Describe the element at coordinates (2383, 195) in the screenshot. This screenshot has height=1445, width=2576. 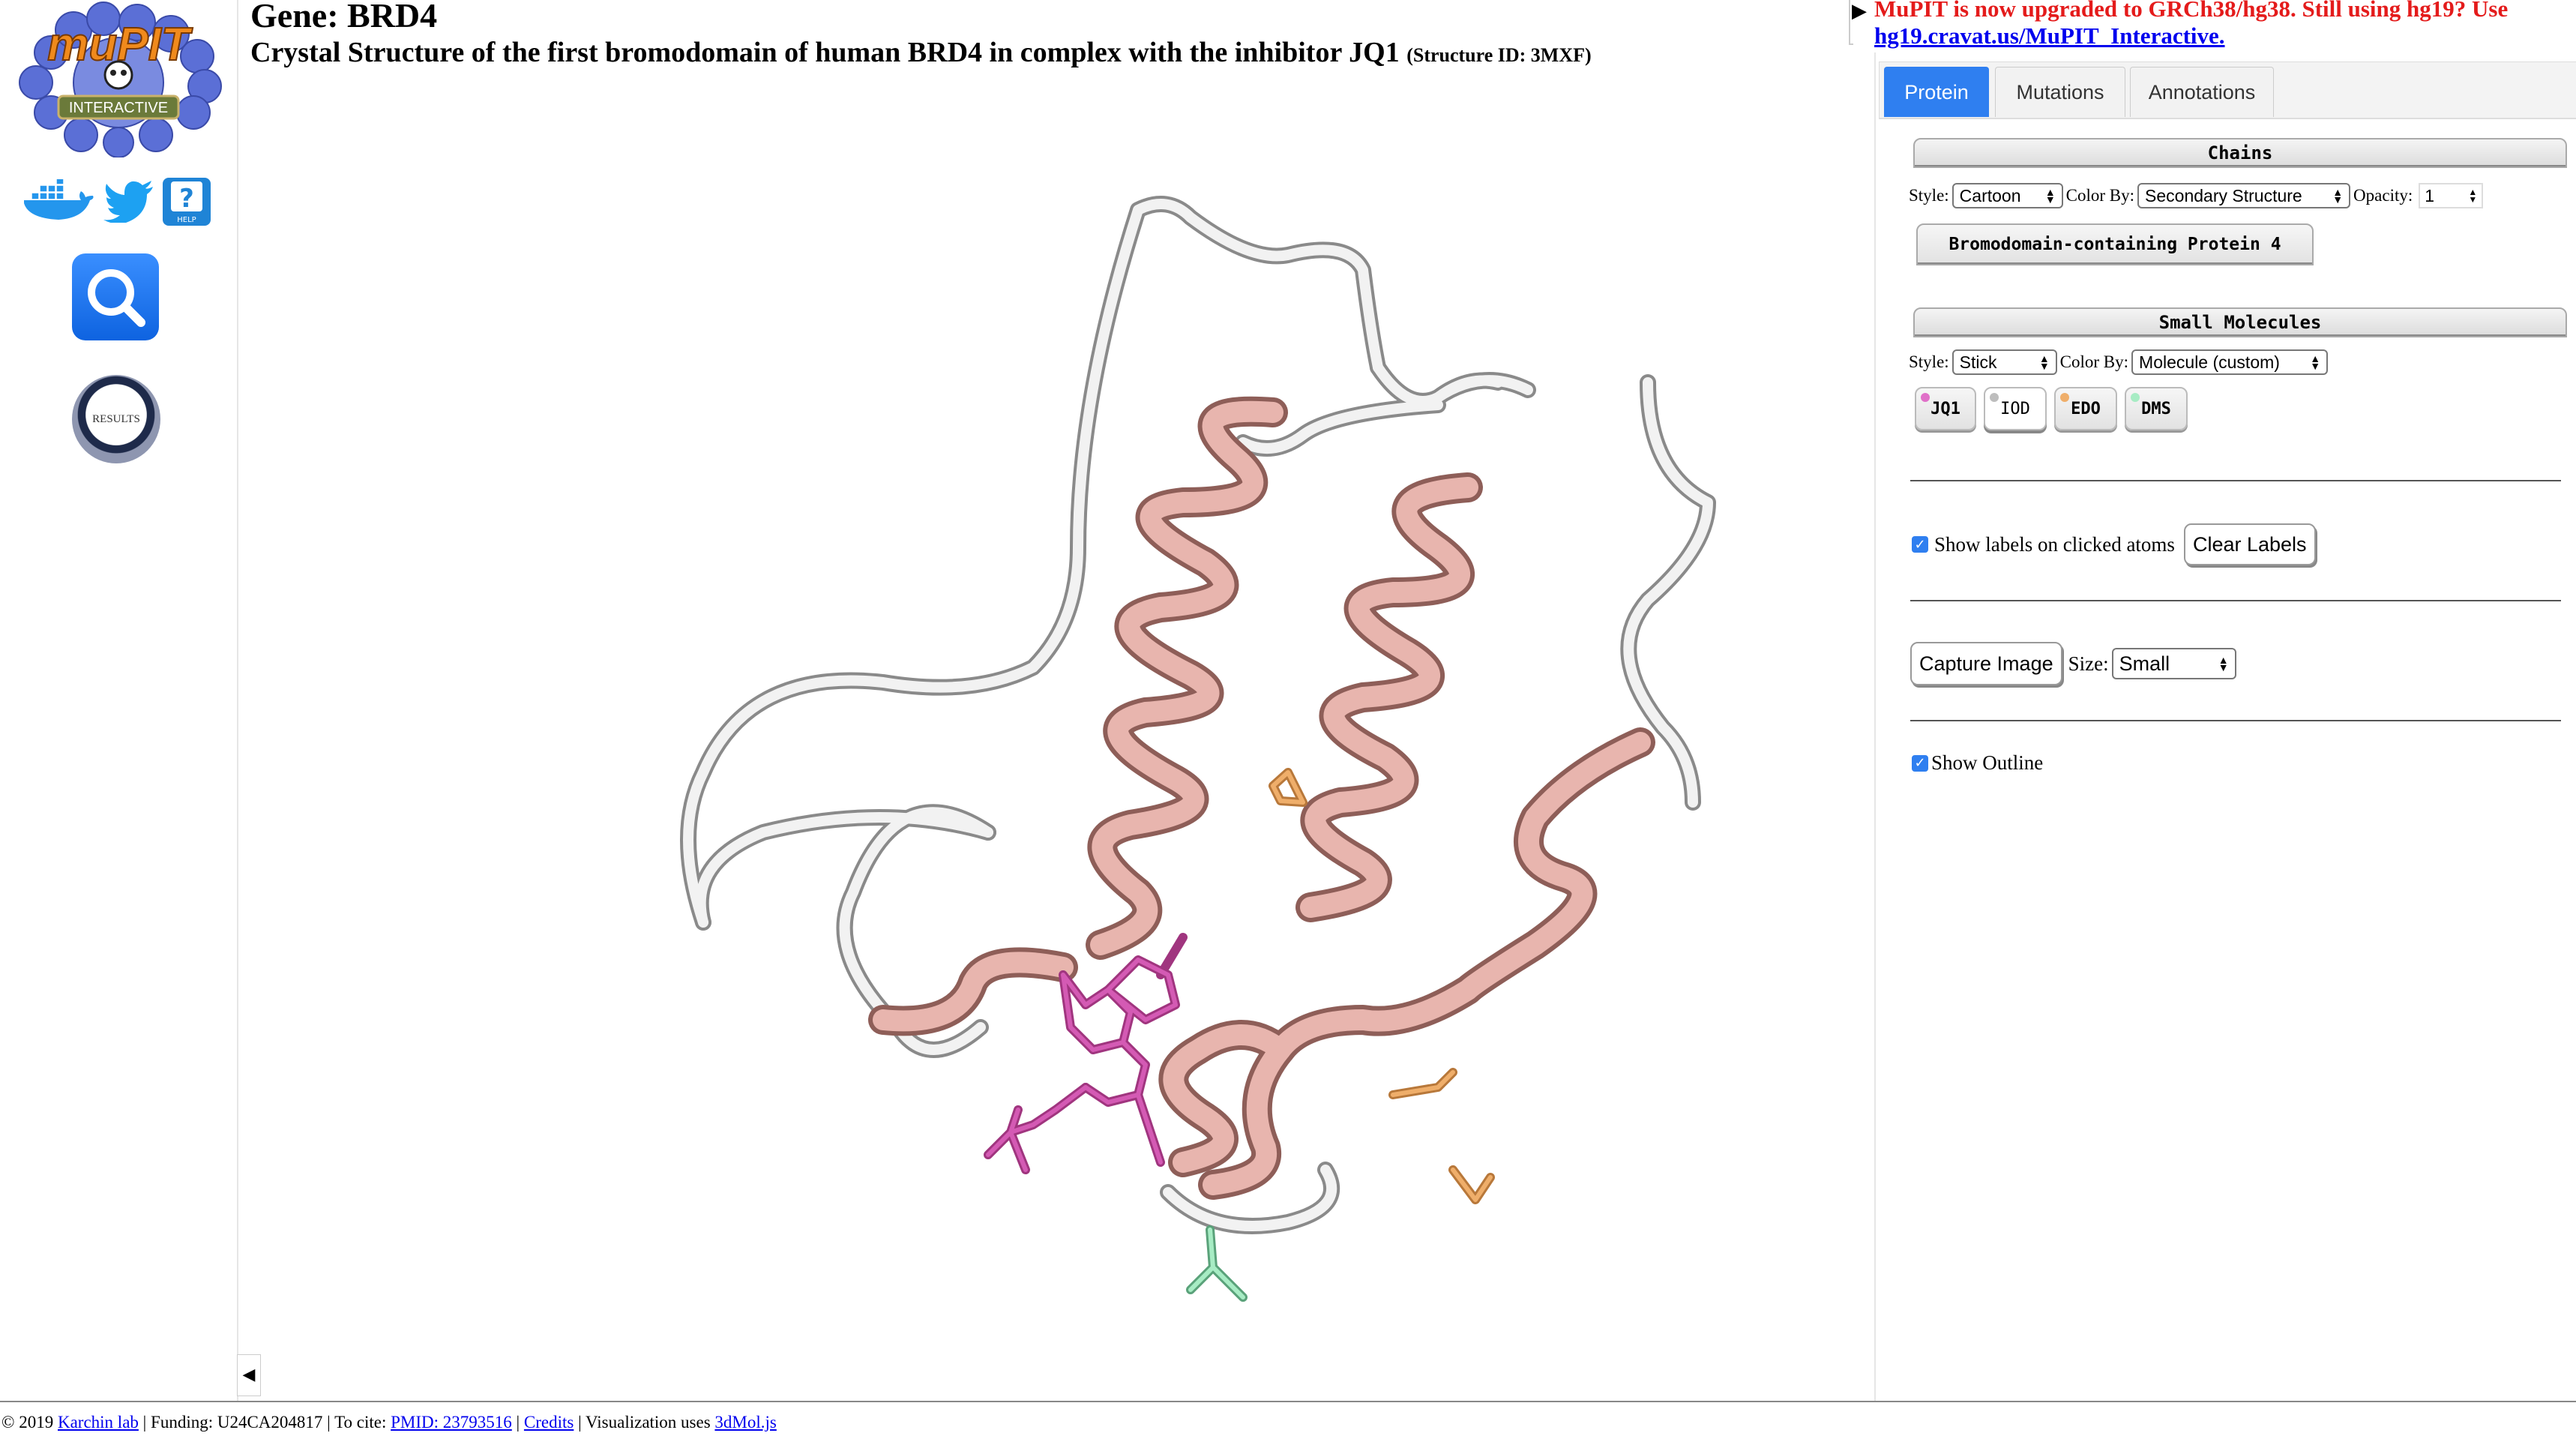
I see `opacity-label: Opacity:` at that location.